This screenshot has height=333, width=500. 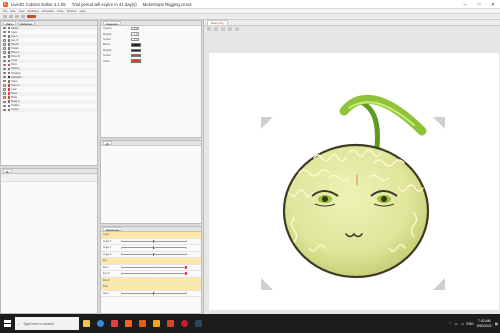 I want to click on edge-icon, so click(x=100, y=323).